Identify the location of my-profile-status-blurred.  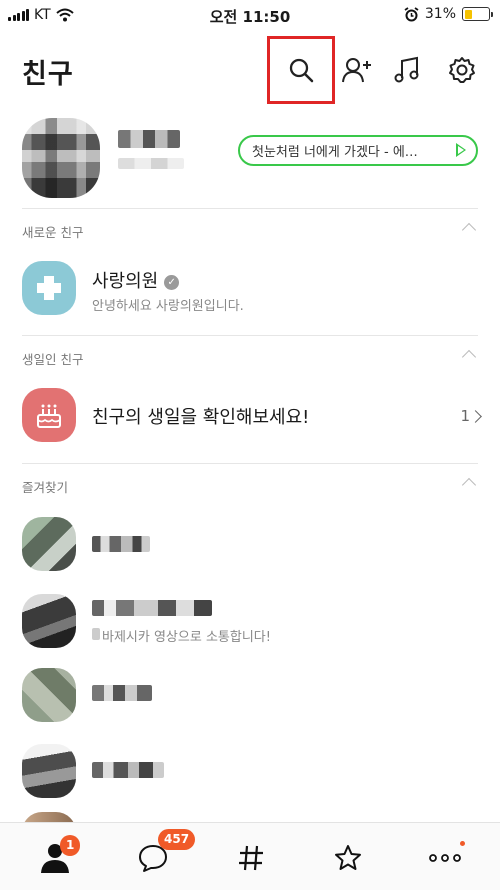
(151, 163).